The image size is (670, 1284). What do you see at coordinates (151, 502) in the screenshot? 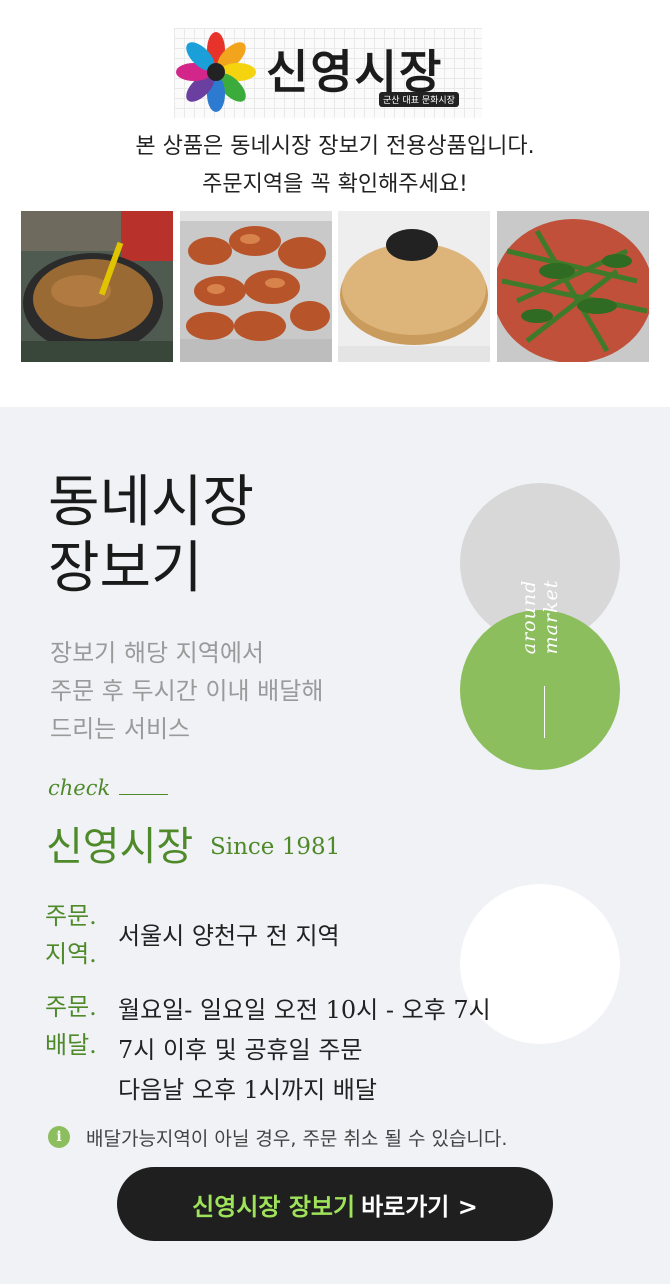
I see `title-line-1: 동네시장` at bounding box center [151, 502].